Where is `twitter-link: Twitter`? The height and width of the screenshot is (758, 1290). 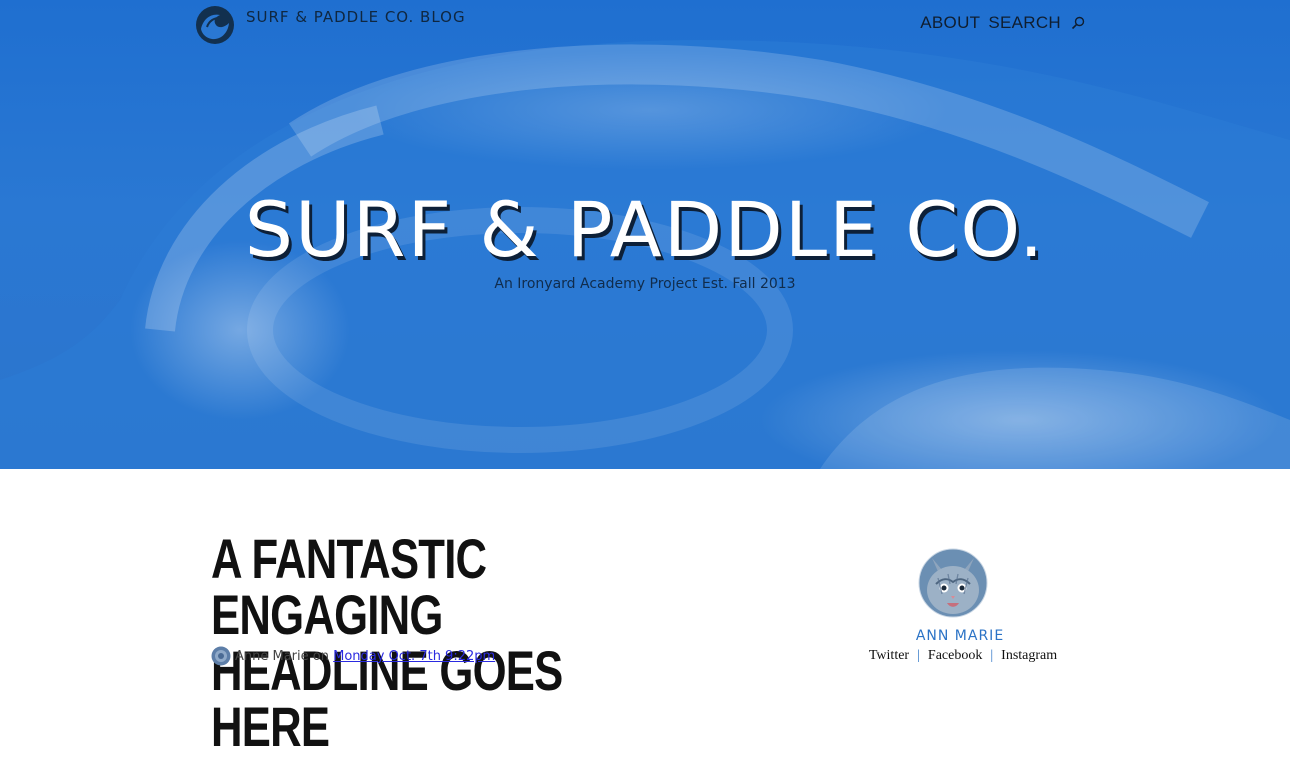 twitter-link: Twitter is located at coordinates (889, 655).